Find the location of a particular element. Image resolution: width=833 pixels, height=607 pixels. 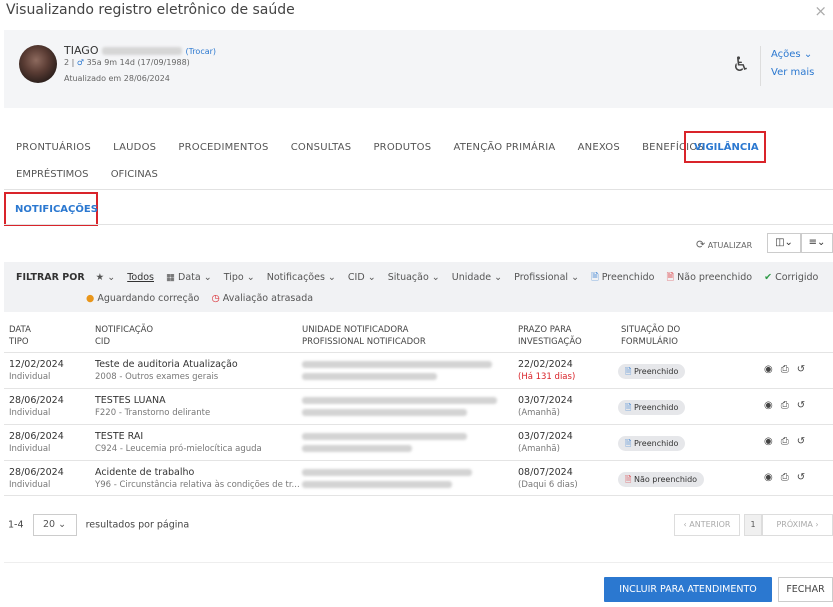

header-status: SITUAÇÃO DO FORMULÁRIO is located at coordinates (651, 336).